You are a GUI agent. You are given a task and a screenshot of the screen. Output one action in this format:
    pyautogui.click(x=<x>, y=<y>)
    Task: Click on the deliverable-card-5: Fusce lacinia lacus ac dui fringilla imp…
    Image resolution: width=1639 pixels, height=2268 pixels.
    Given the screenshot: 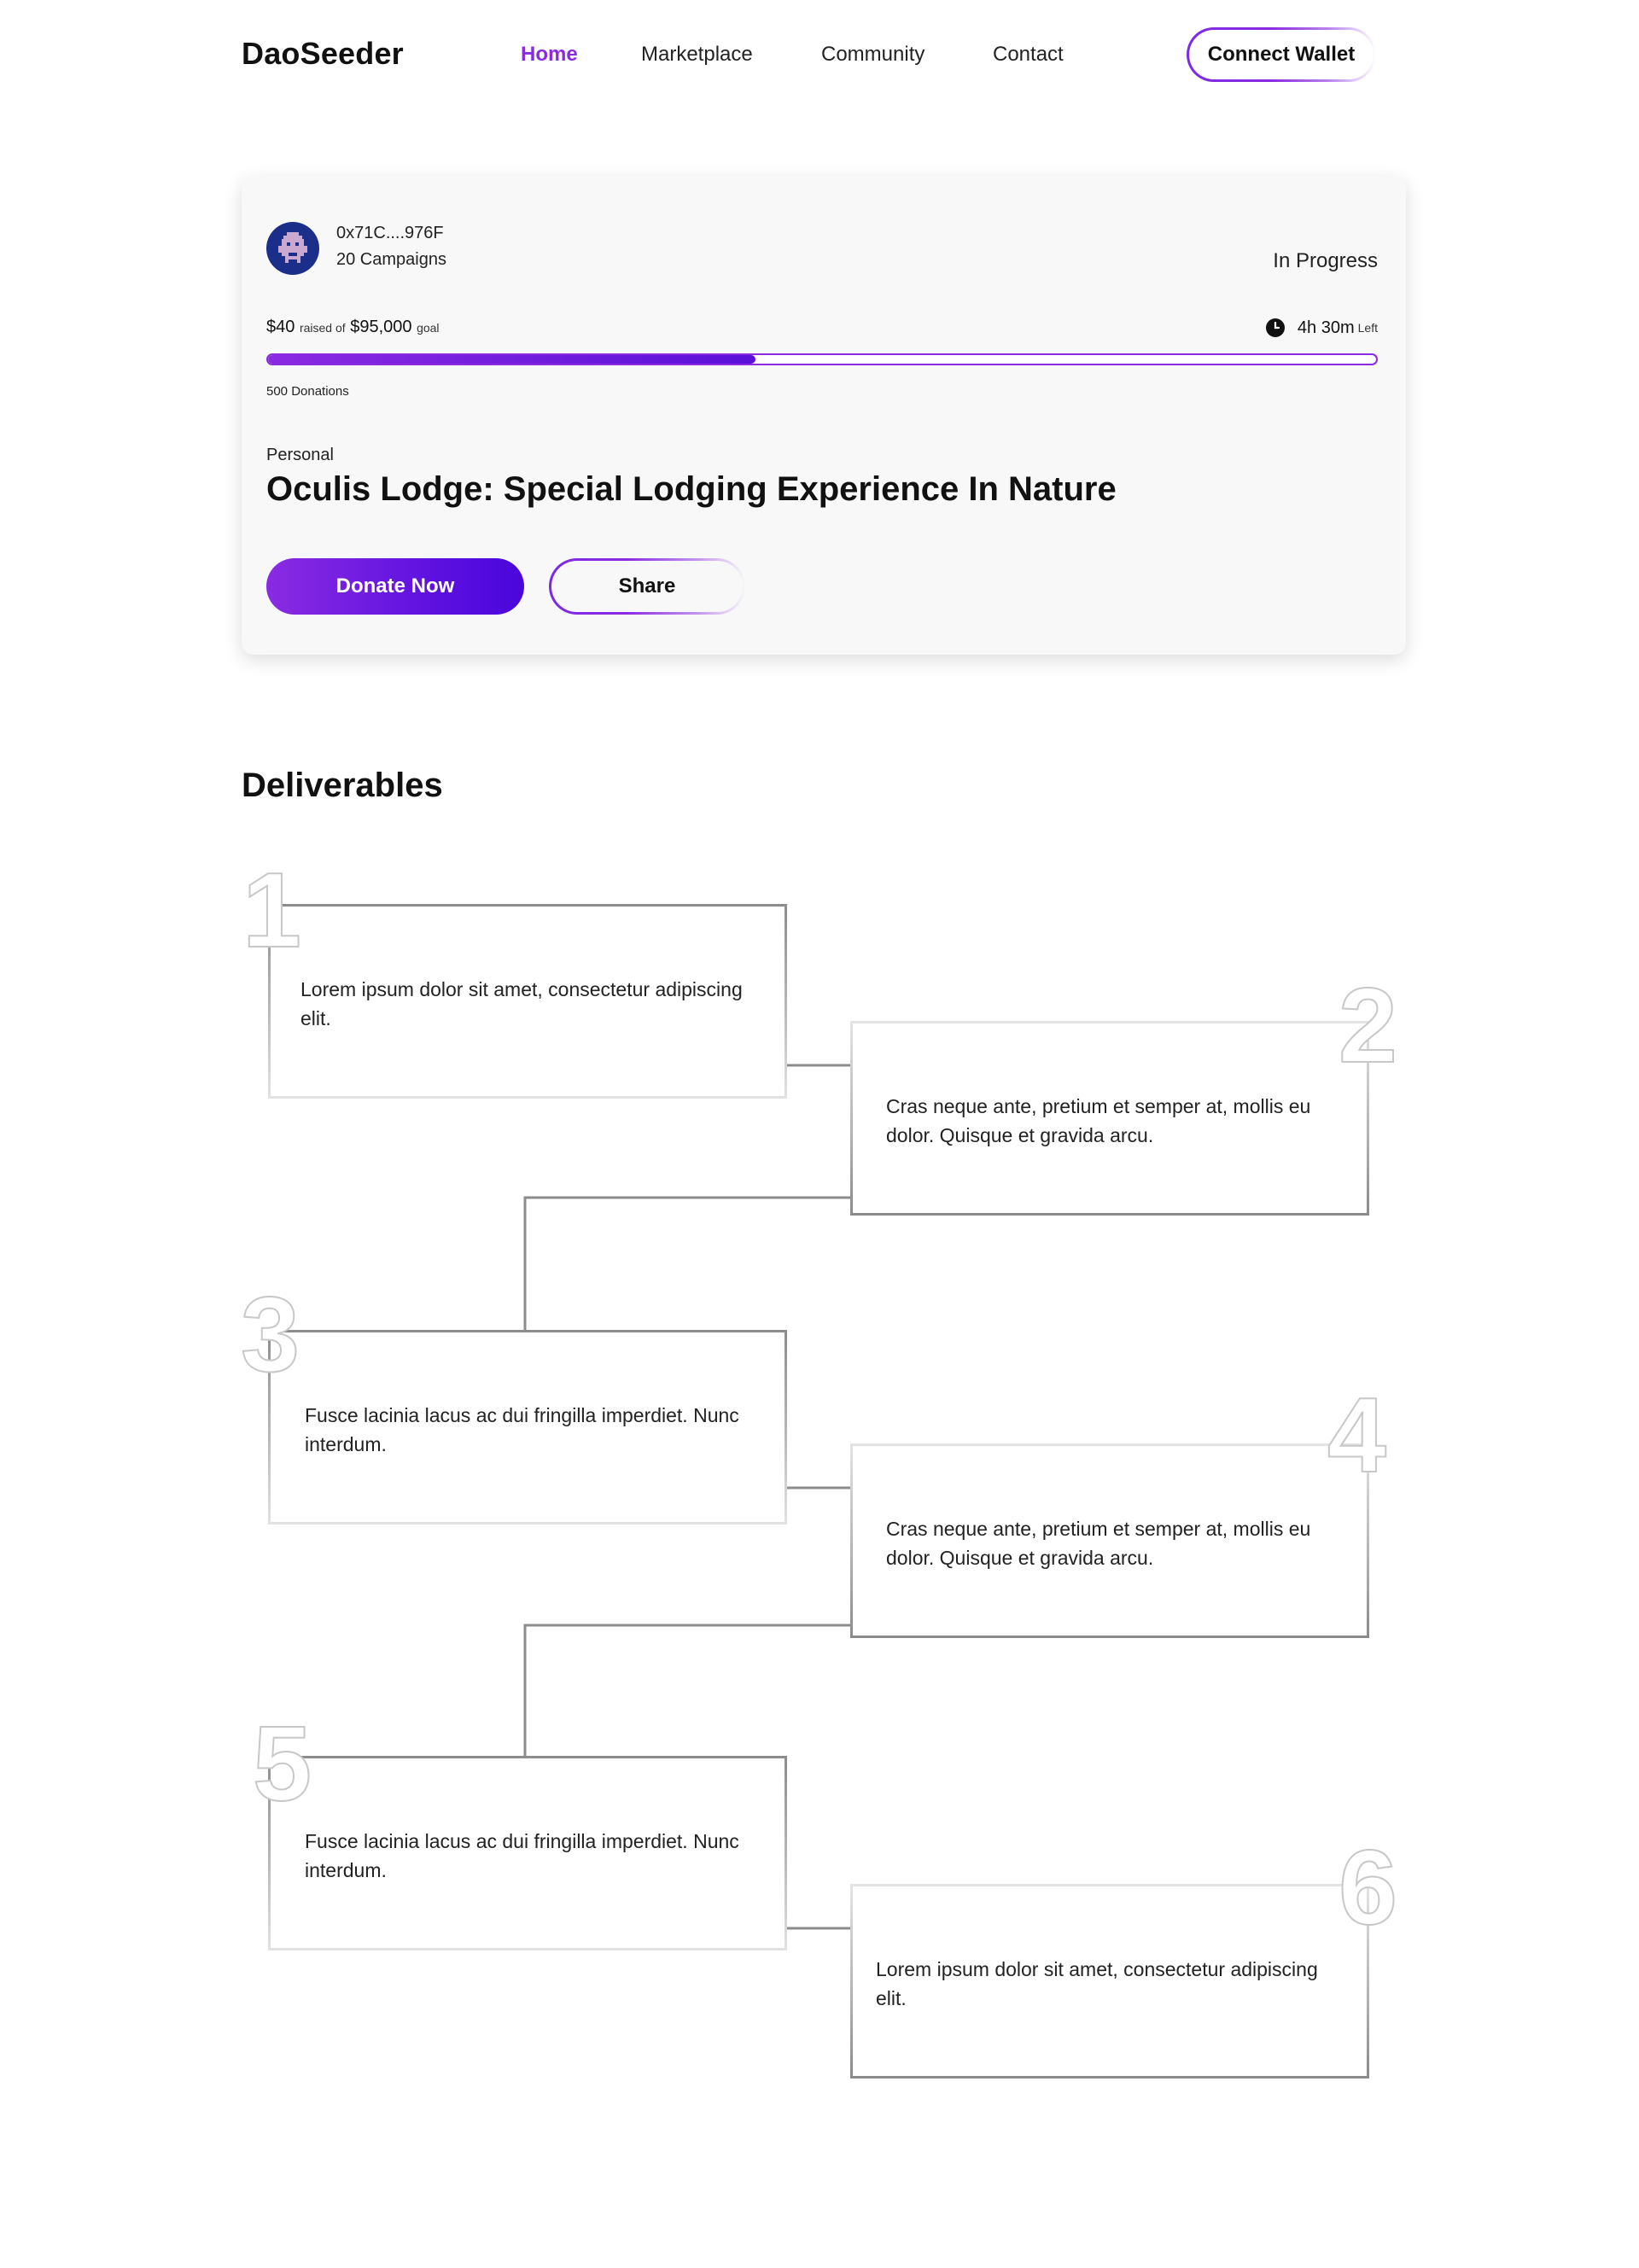 What is the action you would take?
    pyautogui.click(x=527, y=1853)
    